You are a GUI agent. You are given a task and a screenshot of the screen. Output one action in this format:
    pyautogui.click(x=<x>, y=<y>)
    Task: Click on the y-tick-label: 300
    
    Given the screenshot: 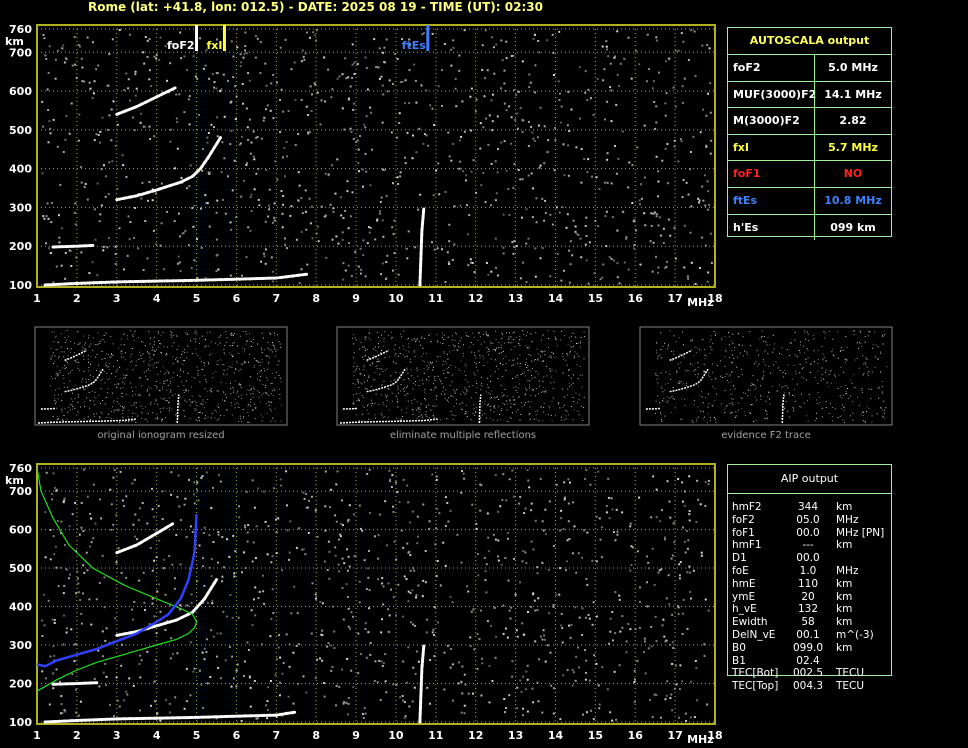 What is the action you would take?
    pyautogui.click(x=20, y=645)
    